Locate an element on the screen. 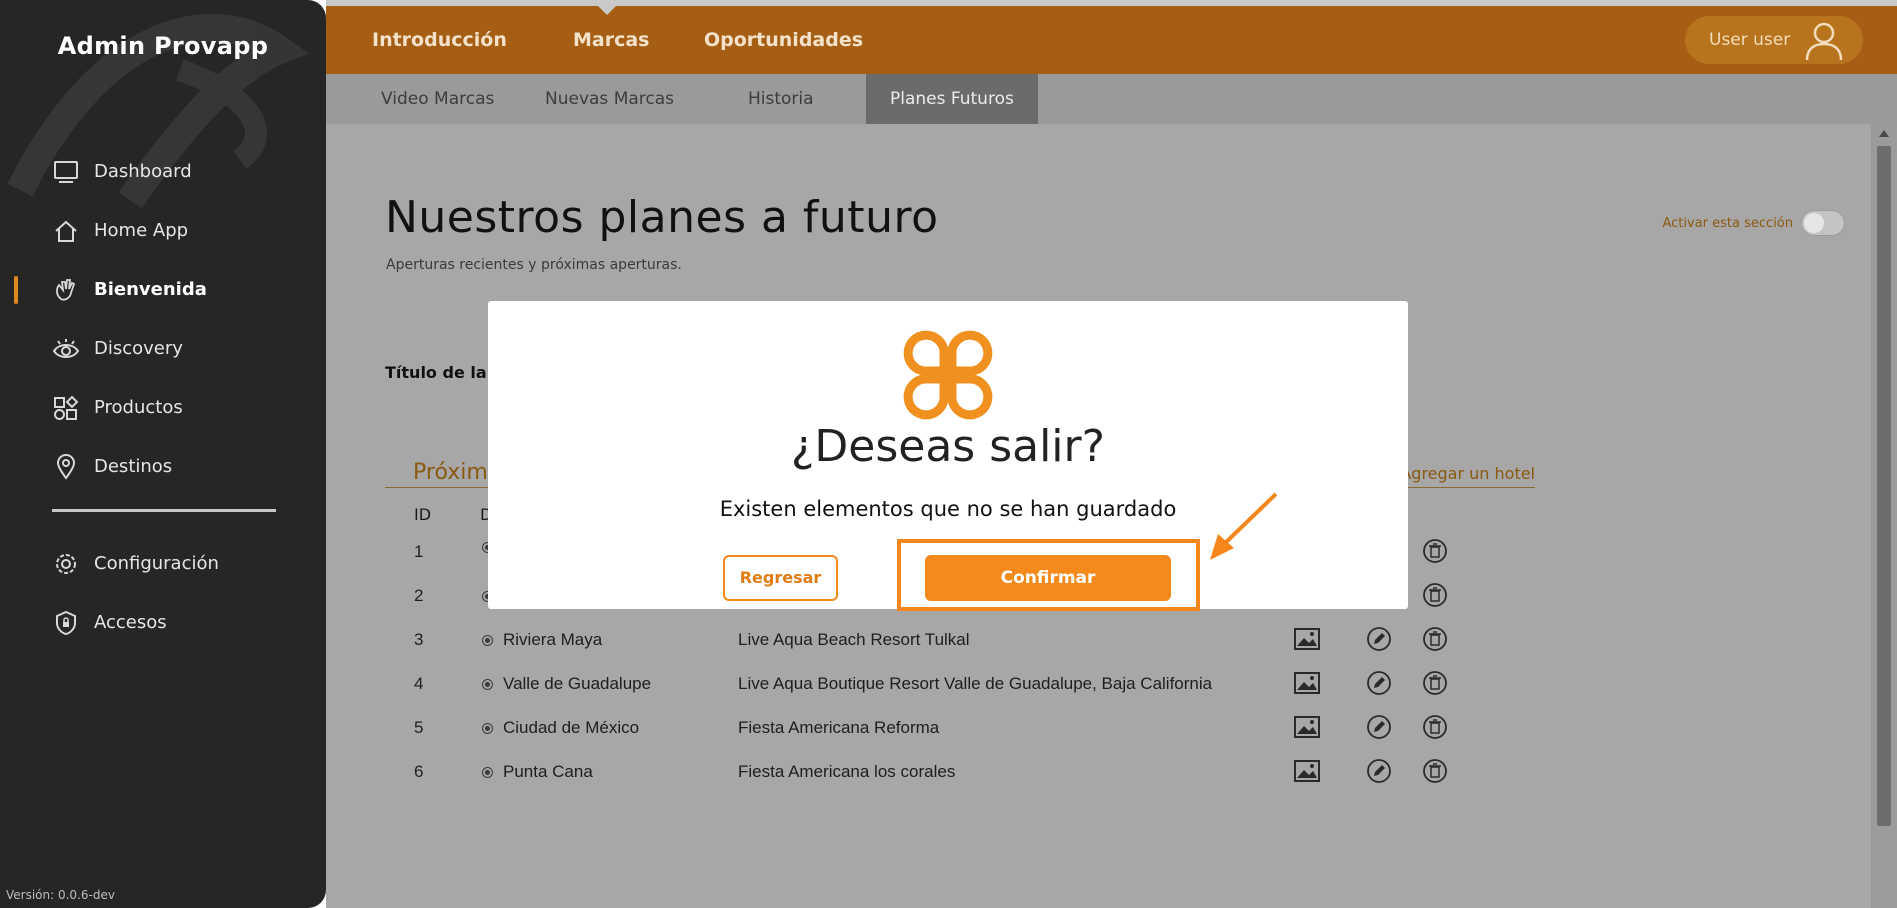 This screenshot has height=908, width=1897. active-tab-caret is located at coordinates (607, 10).